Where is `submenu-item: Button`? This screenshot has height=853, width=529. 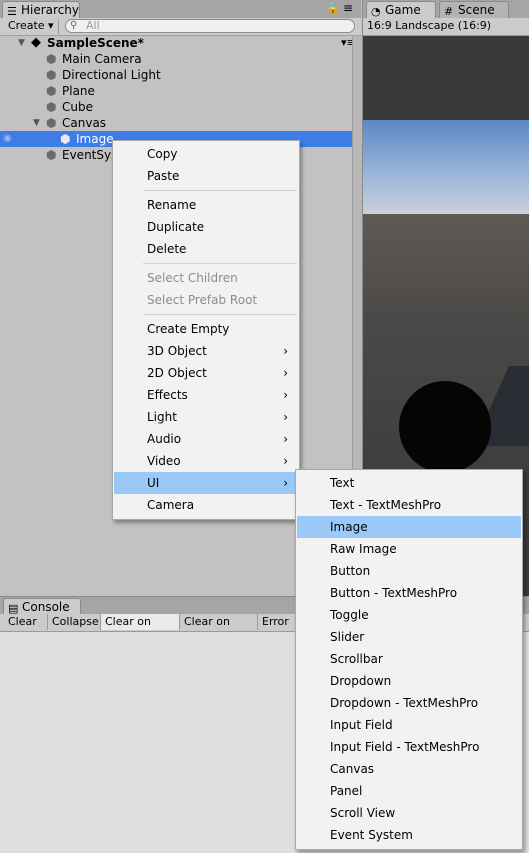
submenu-item: Button is located at coordinates (409, 571).